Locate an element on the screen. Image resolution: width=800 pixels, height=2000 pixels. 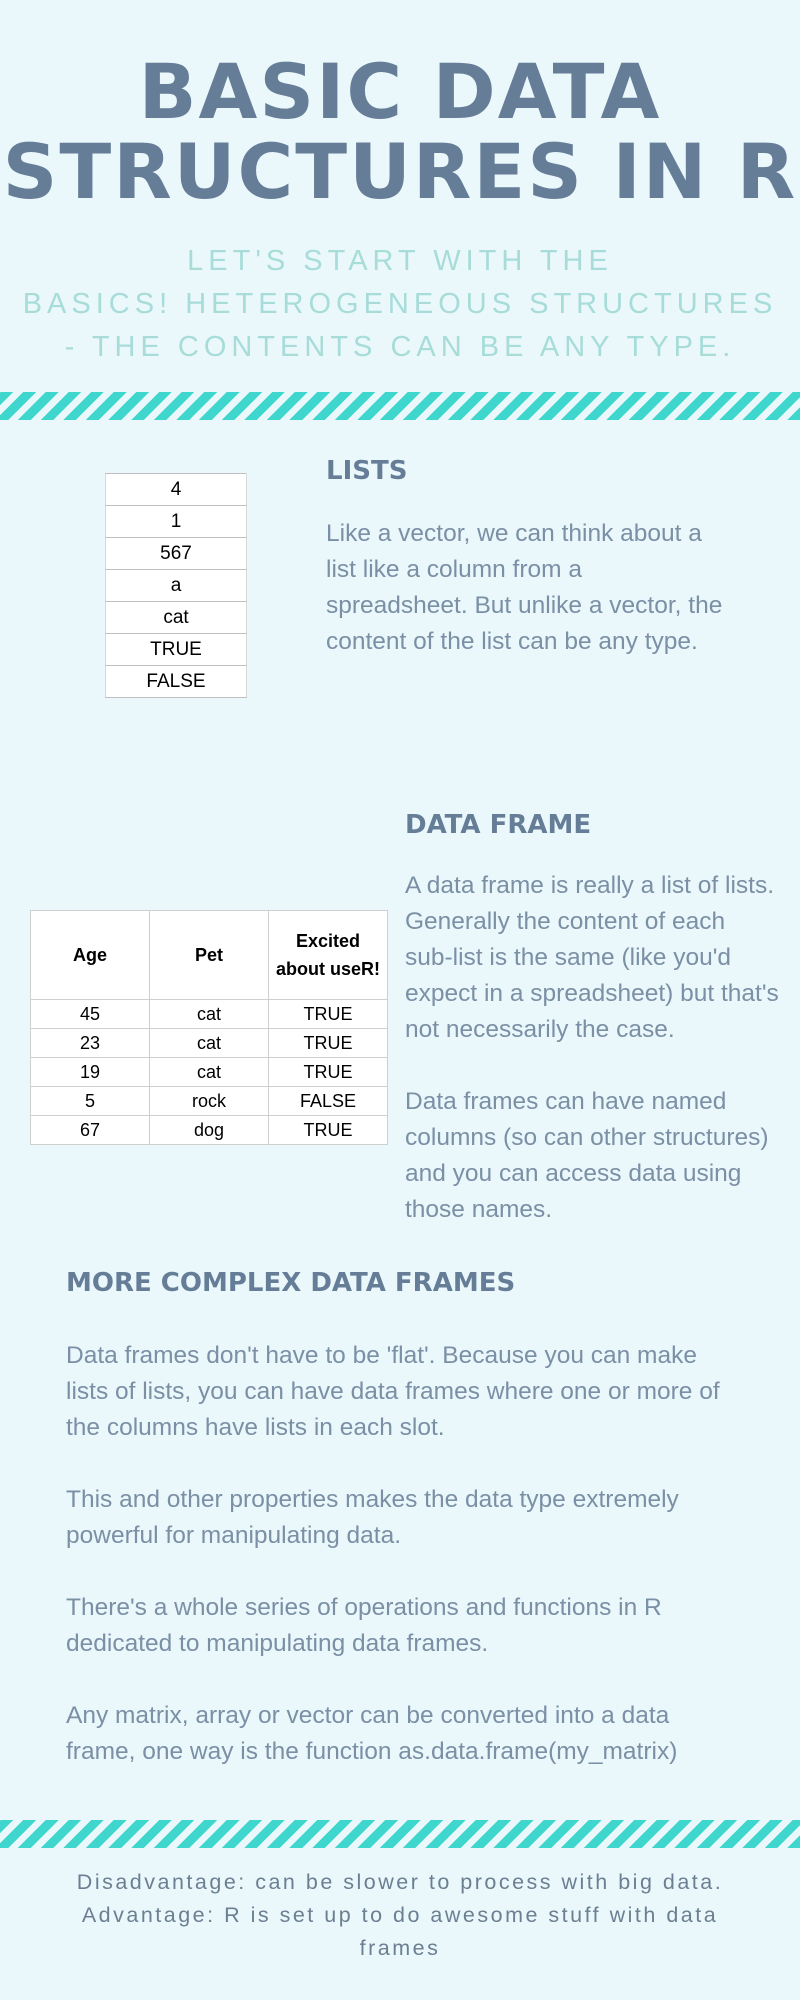
df-text-line: not necessarily the case. is located at coordinates (540, 1029).